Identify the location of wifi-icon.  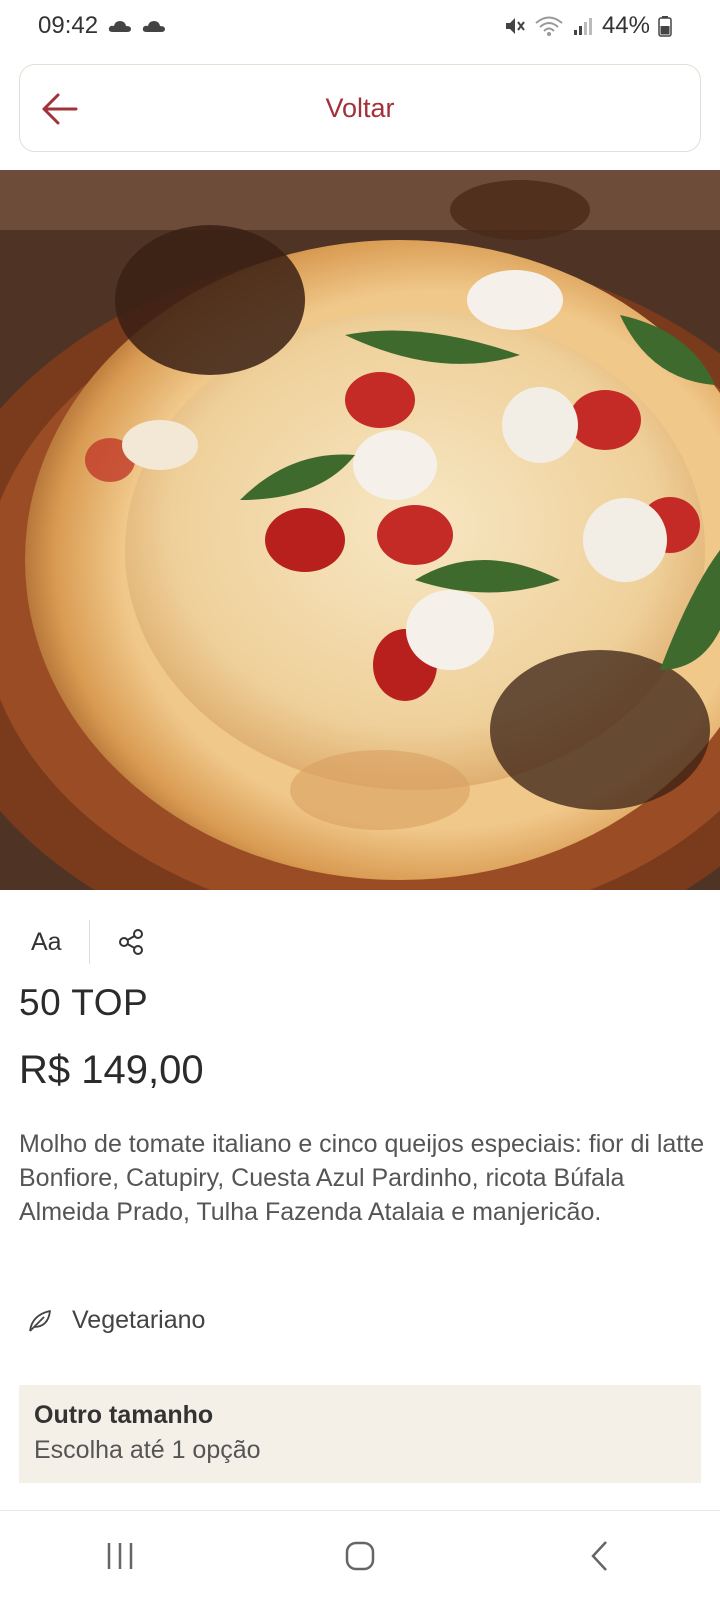
(549, 26).